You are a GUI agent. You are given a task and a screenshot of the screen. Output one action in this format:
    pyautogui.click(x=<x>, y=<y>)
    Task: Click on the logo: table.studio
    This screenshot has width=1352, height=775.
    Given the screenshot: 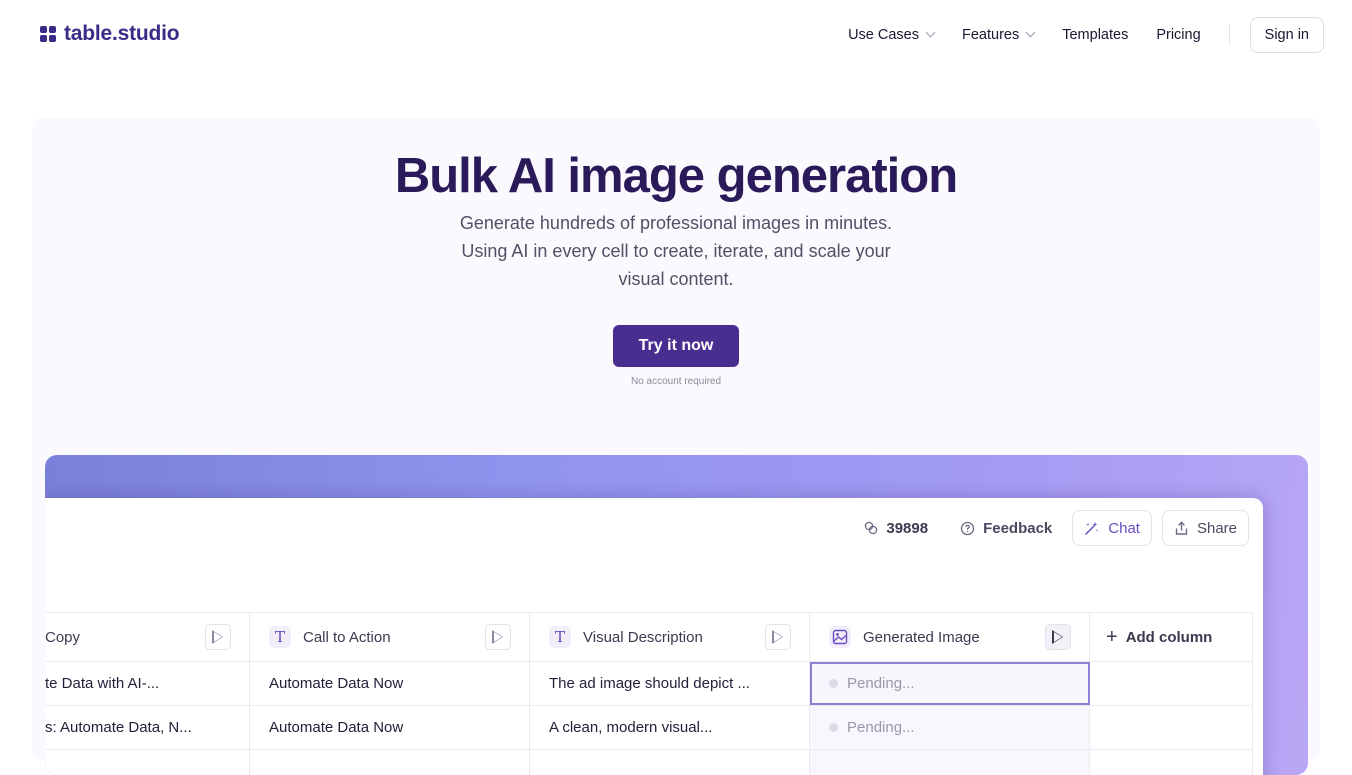 What is the action you would take?
    pyautogui.click(x=110, y=34)
    